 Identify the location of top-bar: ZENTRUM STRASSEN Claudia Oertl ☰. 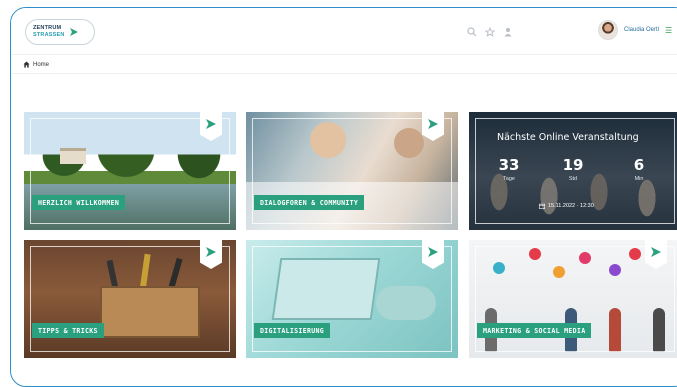
(344, 31).